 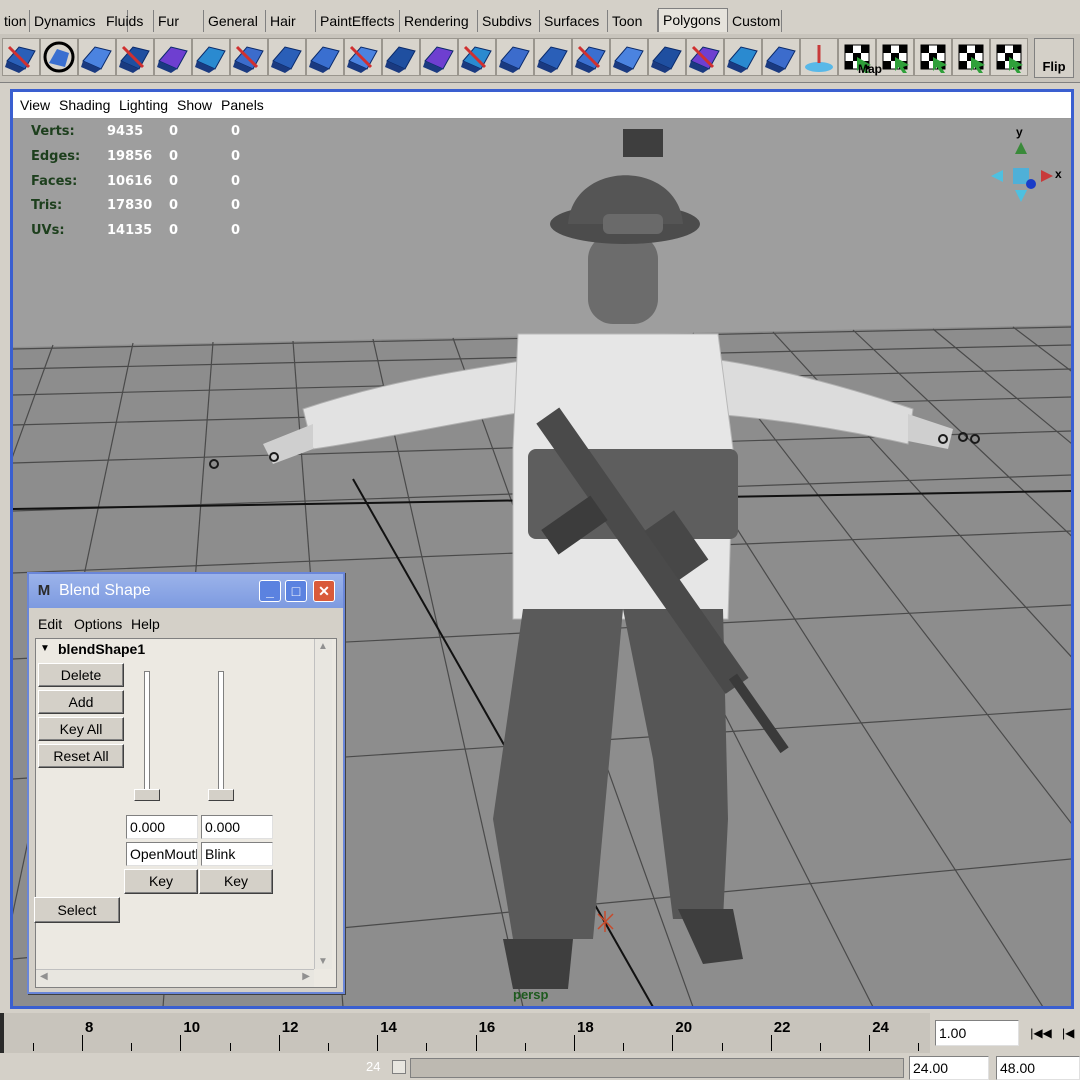 I want to click on range-slider-handle, so click(x=399, y=1067).